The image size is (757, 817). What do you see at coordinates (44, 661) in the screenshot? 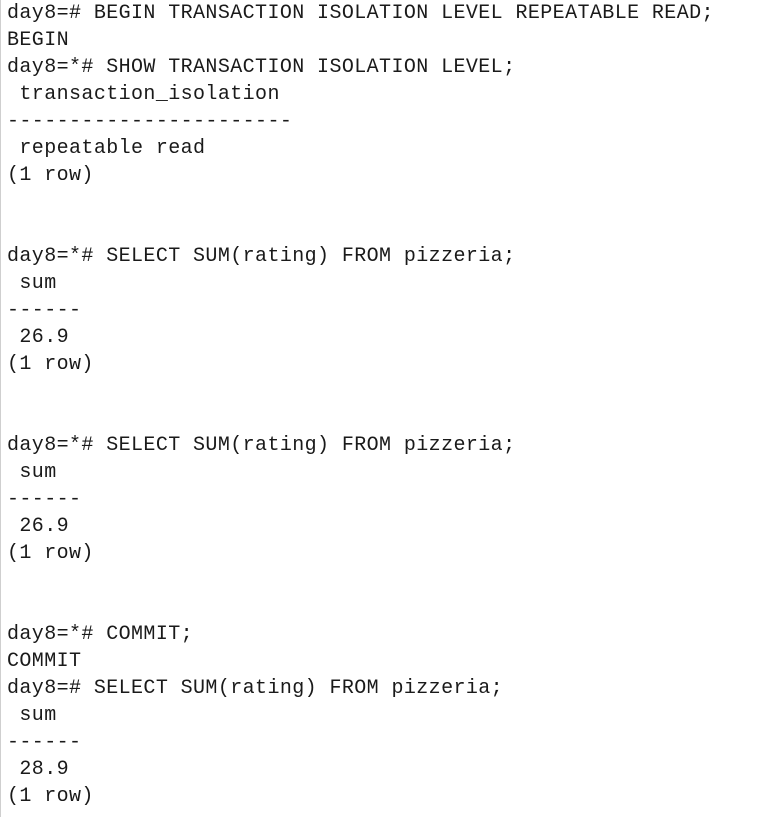
I see `output-line: COMMIT` at bounding box center [44, 661].